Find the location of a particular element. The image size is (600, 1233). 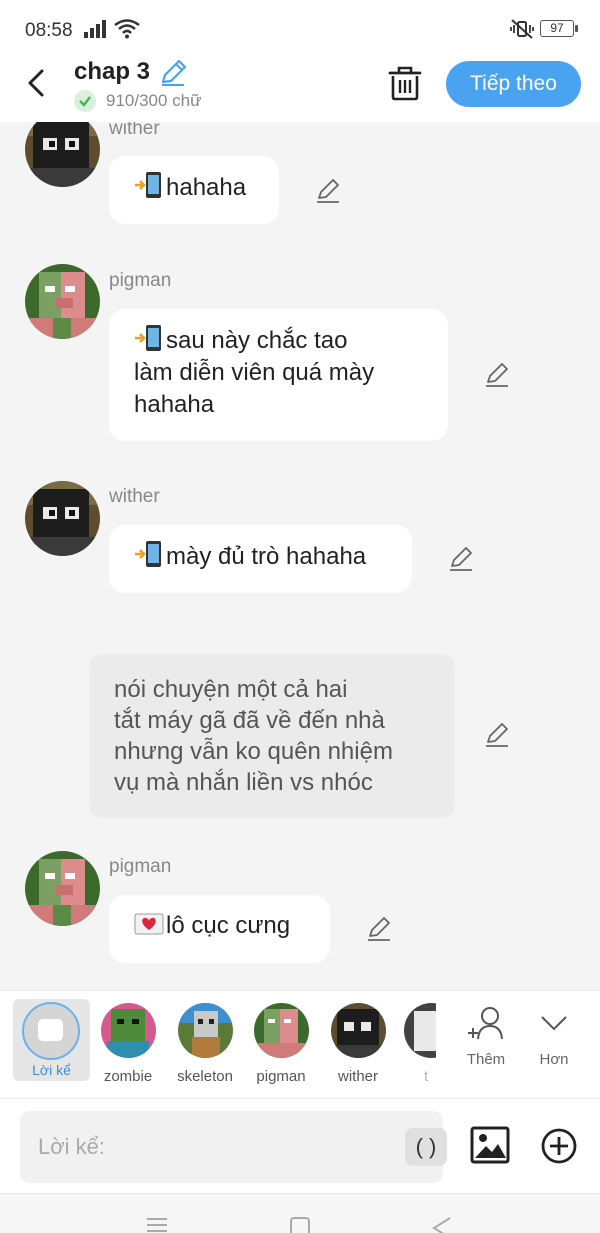

message-bubble: lô cục cưng is located at coordinates (219, 929).